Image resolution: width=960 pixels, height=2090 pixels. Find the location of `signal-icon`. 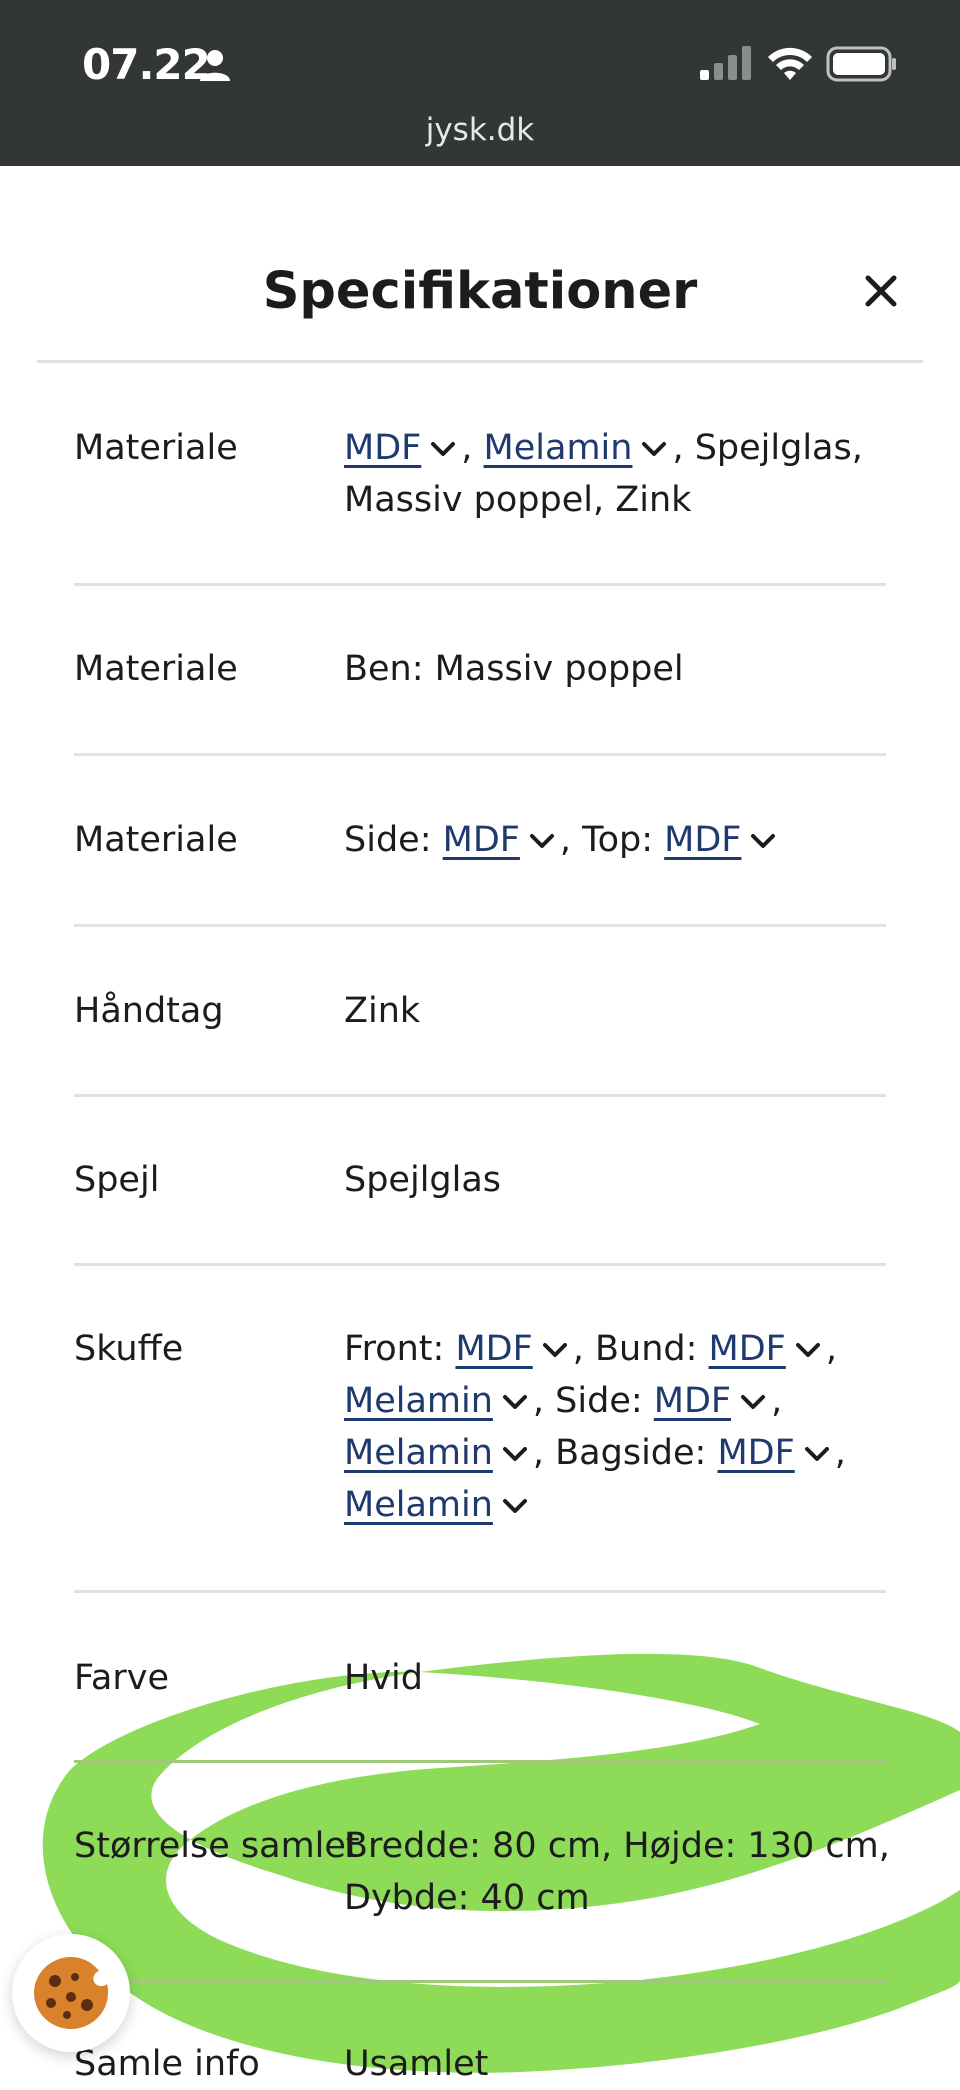

signal-icon is located at coordinates (725, 63).